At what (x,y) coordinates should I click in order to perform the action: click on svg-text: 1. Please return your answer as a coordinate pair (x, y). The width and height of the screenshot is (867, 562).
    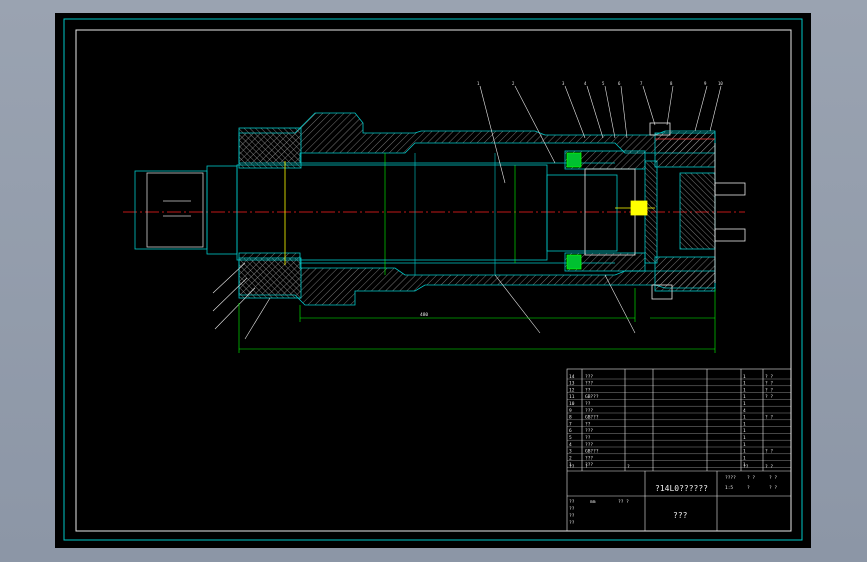
    Looking at the image, I should click on (478, 83).